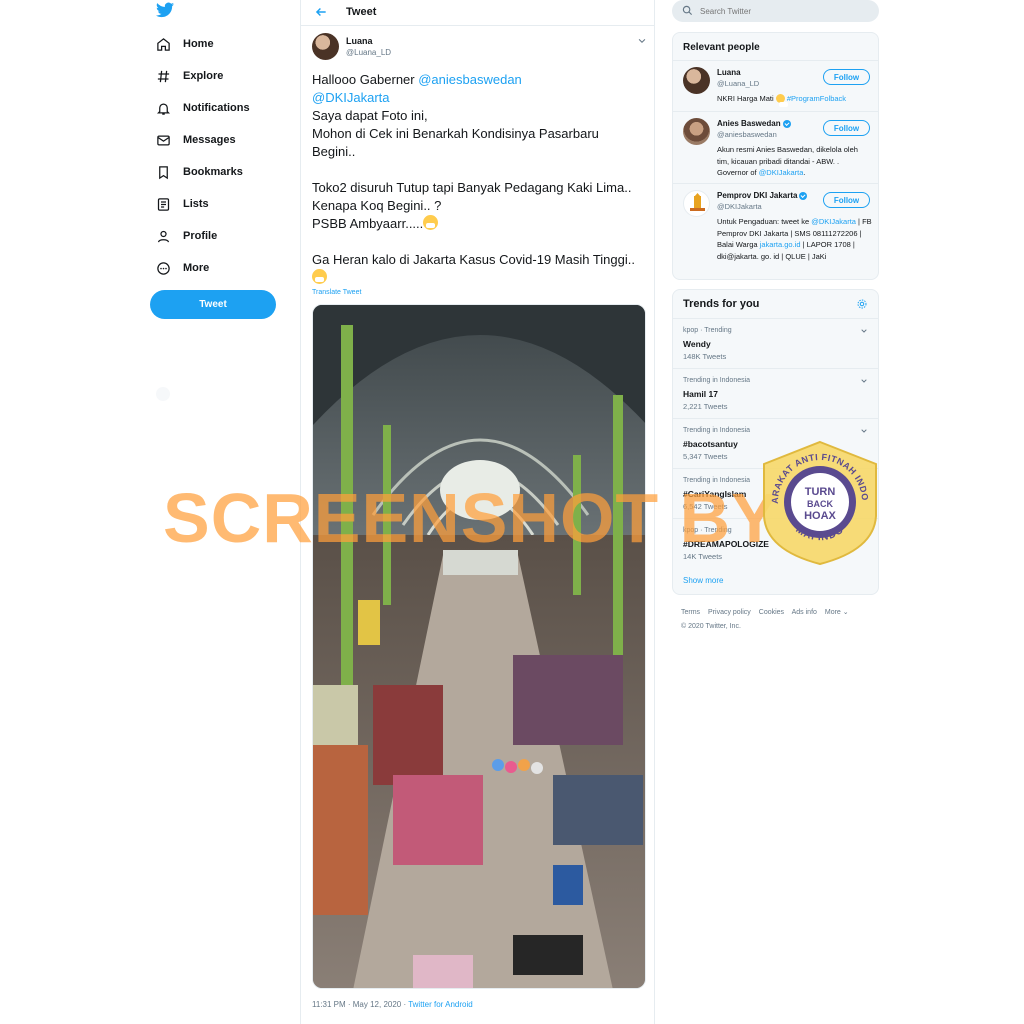  I want to click on footer-more-link: More ⌄, so click(837, 612).